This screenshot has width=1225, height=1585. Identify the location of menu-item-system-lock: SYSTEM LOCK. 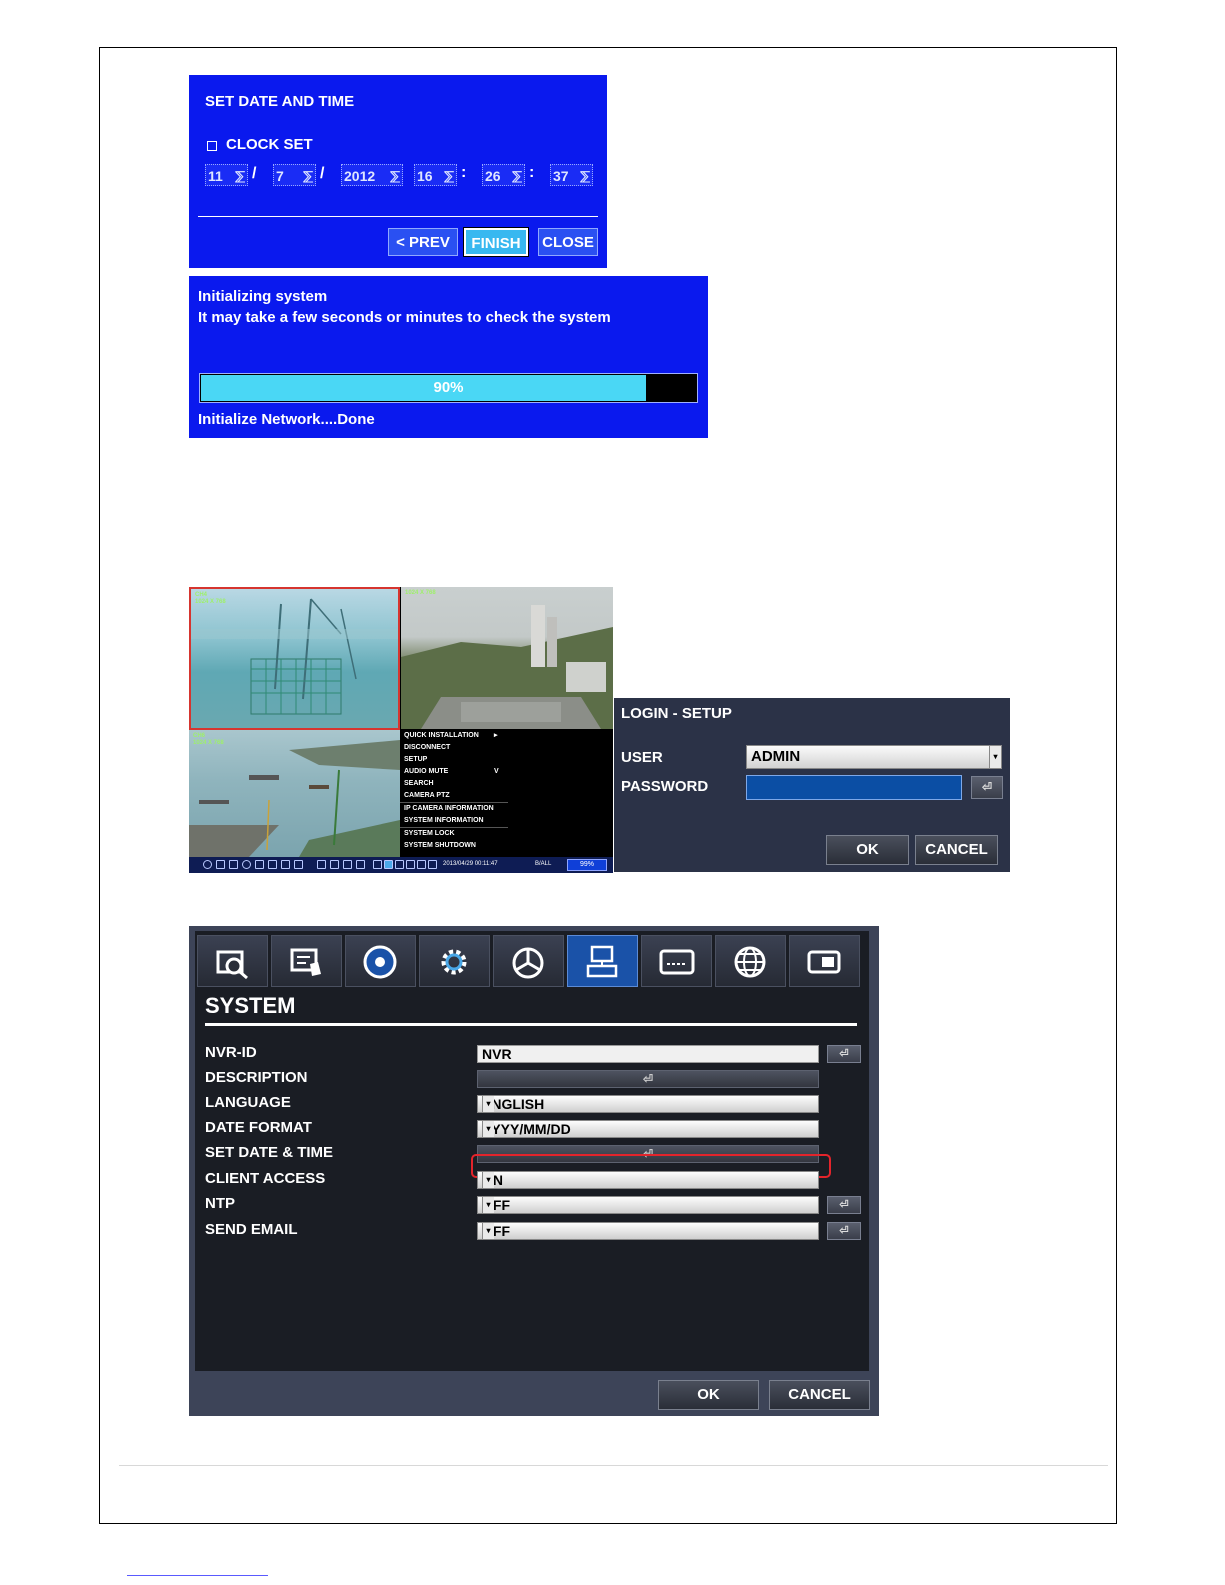
(429, 834).